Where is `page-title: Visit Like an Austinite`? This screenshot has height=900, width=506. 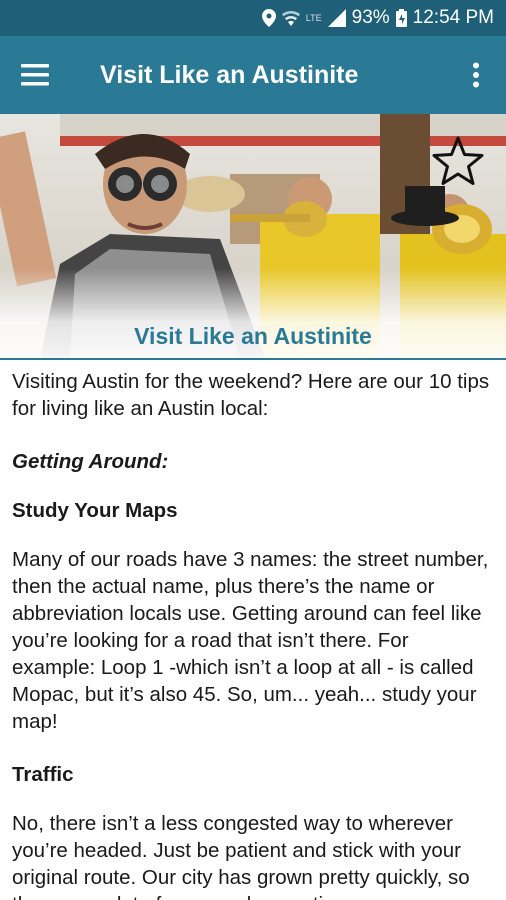 page-title: Visit Like an Austinite is located at coordinates (229, 74).